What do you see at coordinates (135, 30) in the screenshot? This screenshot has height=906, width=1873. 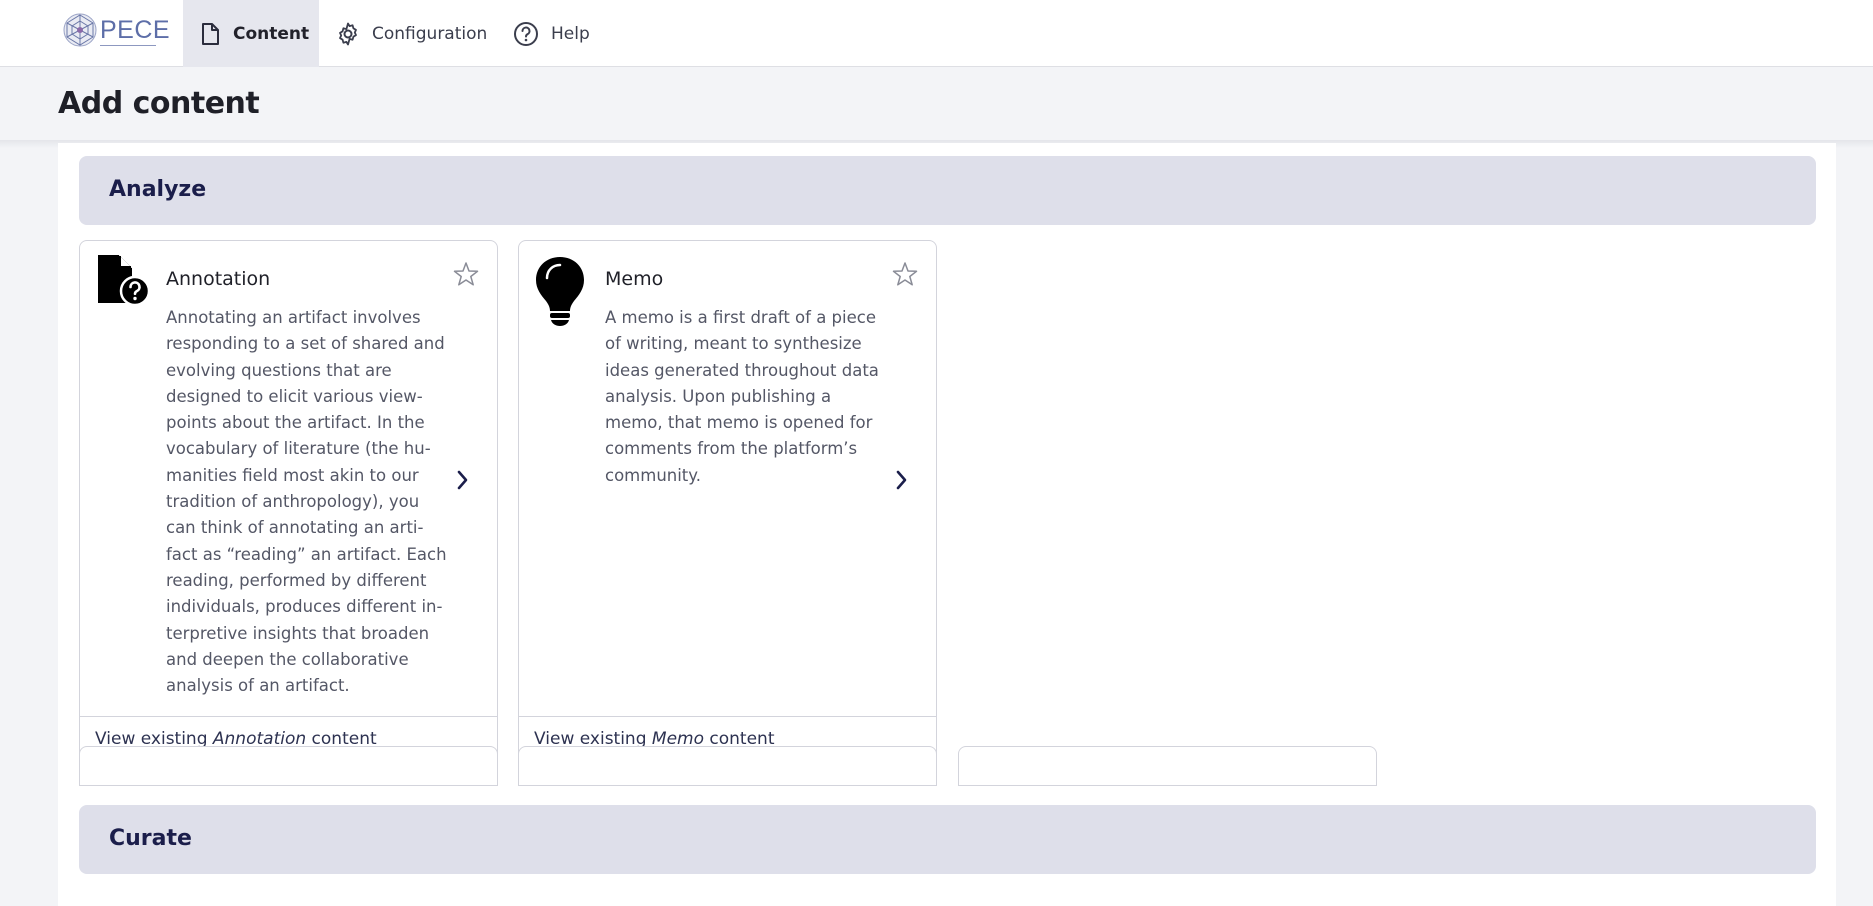 I see `logo-text: PECE` at bounding box center [135, 30].